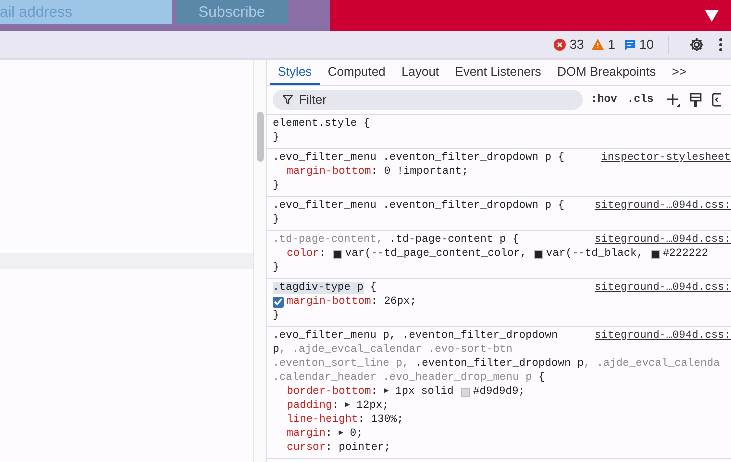 The image size is (731, 462). What do you see at coordinates (381, 420) in the screenshot?
I see `property-value: : 130%;` at bounding box center [381, 420].